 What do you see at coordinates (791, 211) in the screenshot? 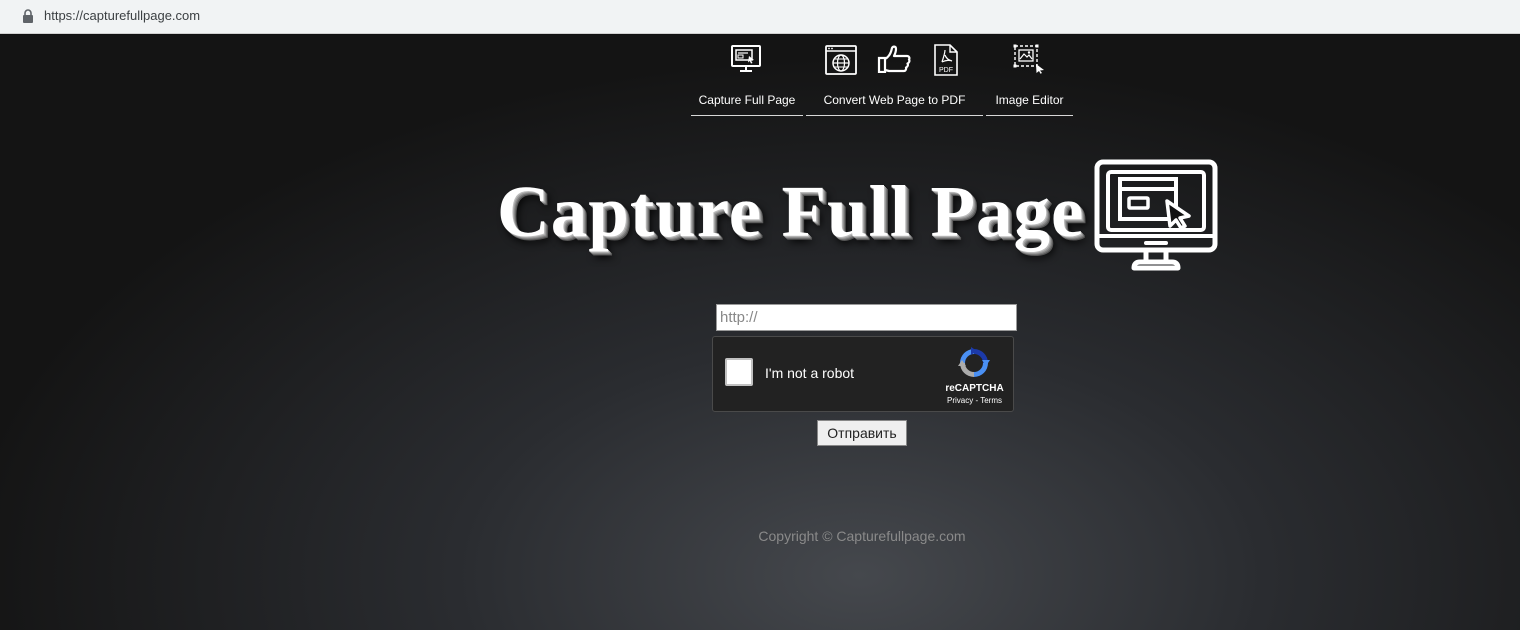
I see `hero-title: Capture Full Page` at bounding box center [791, 211].